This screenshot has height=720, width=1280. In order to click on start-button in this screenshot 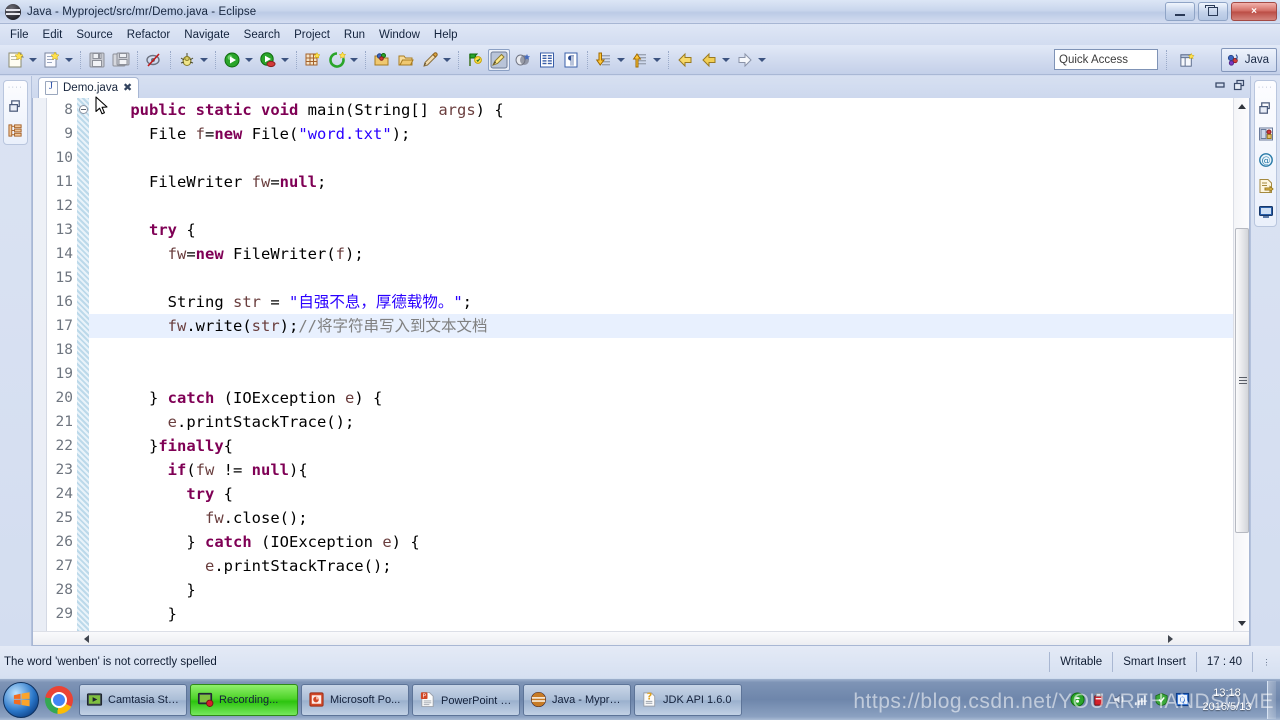, I will do `click(21, 699)`.